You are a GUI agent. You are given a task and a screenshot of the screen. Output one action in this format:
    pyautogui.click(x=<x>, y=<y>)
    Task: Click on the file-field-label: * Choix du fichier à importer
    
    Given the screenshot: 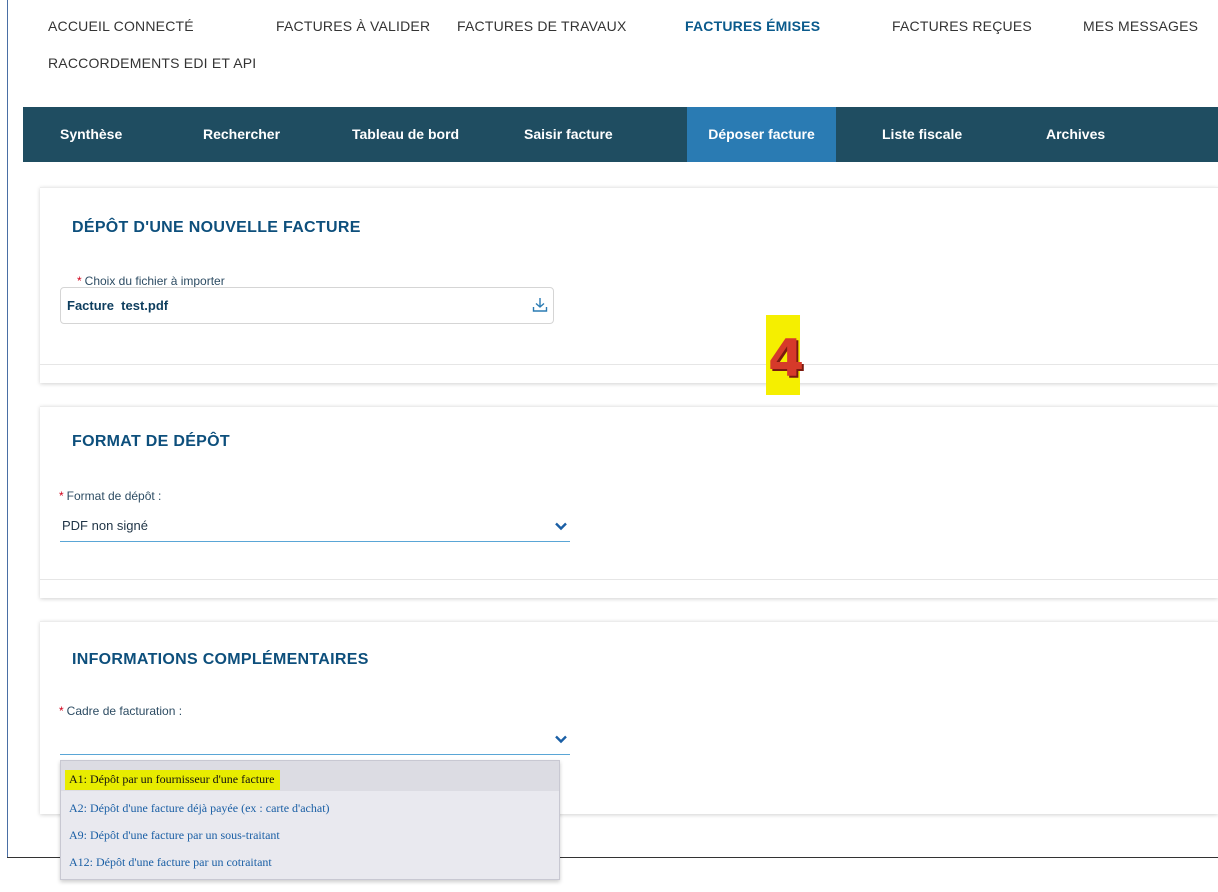 What is the action you would take?
    pyautogui.click(x=151, y=281)
    